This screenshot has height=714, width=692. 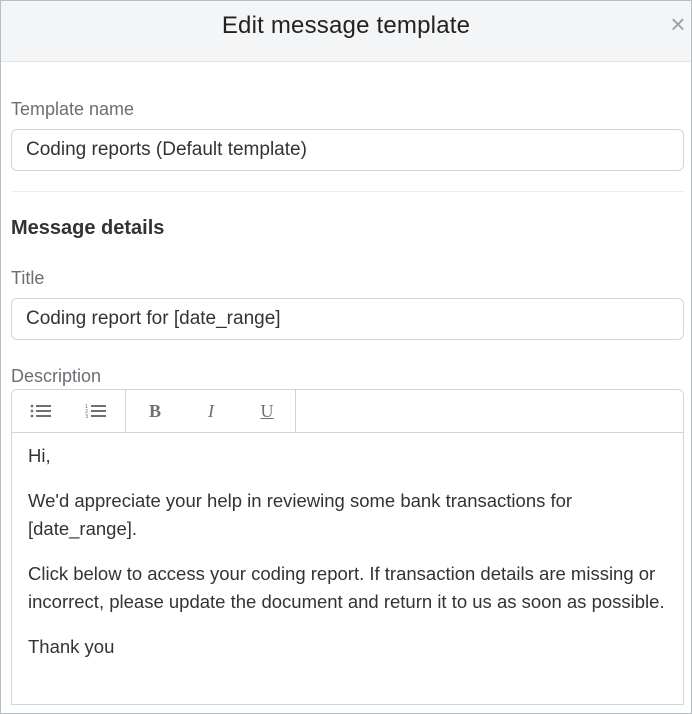 I want to click on description-paragraph: Thank you, so click(x=71, y=646).